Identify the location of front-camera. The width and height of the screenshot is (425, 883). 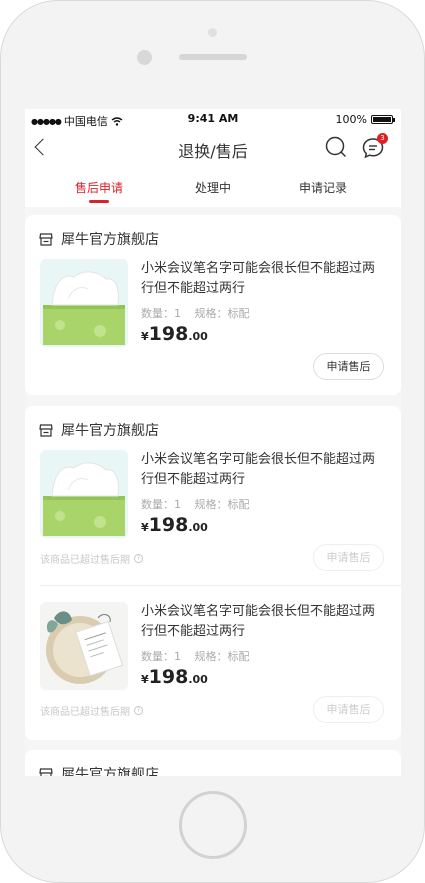
(144, 57).